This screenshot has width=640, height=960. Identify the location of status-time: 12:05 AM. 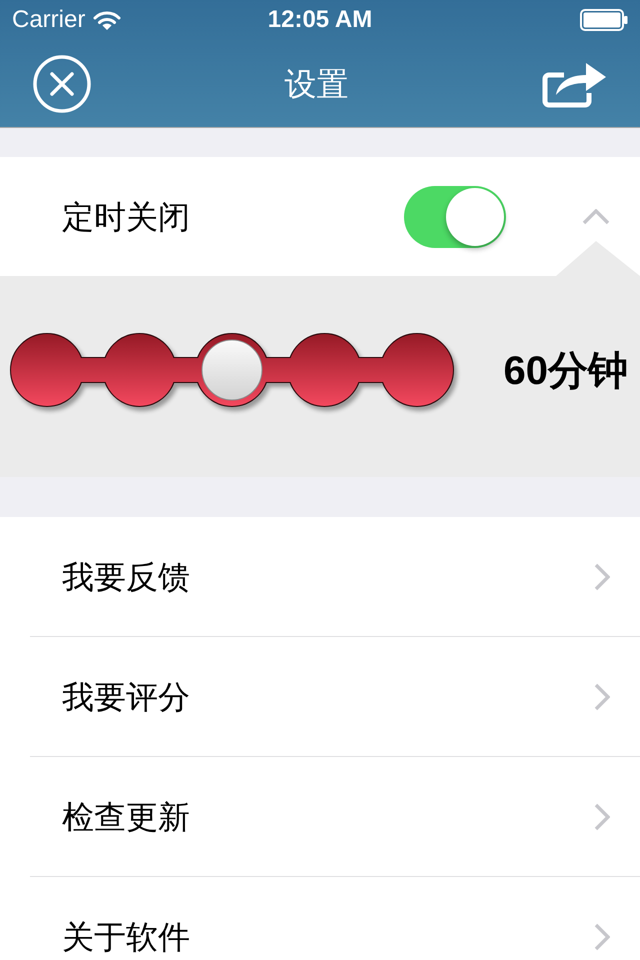
(320, 20).